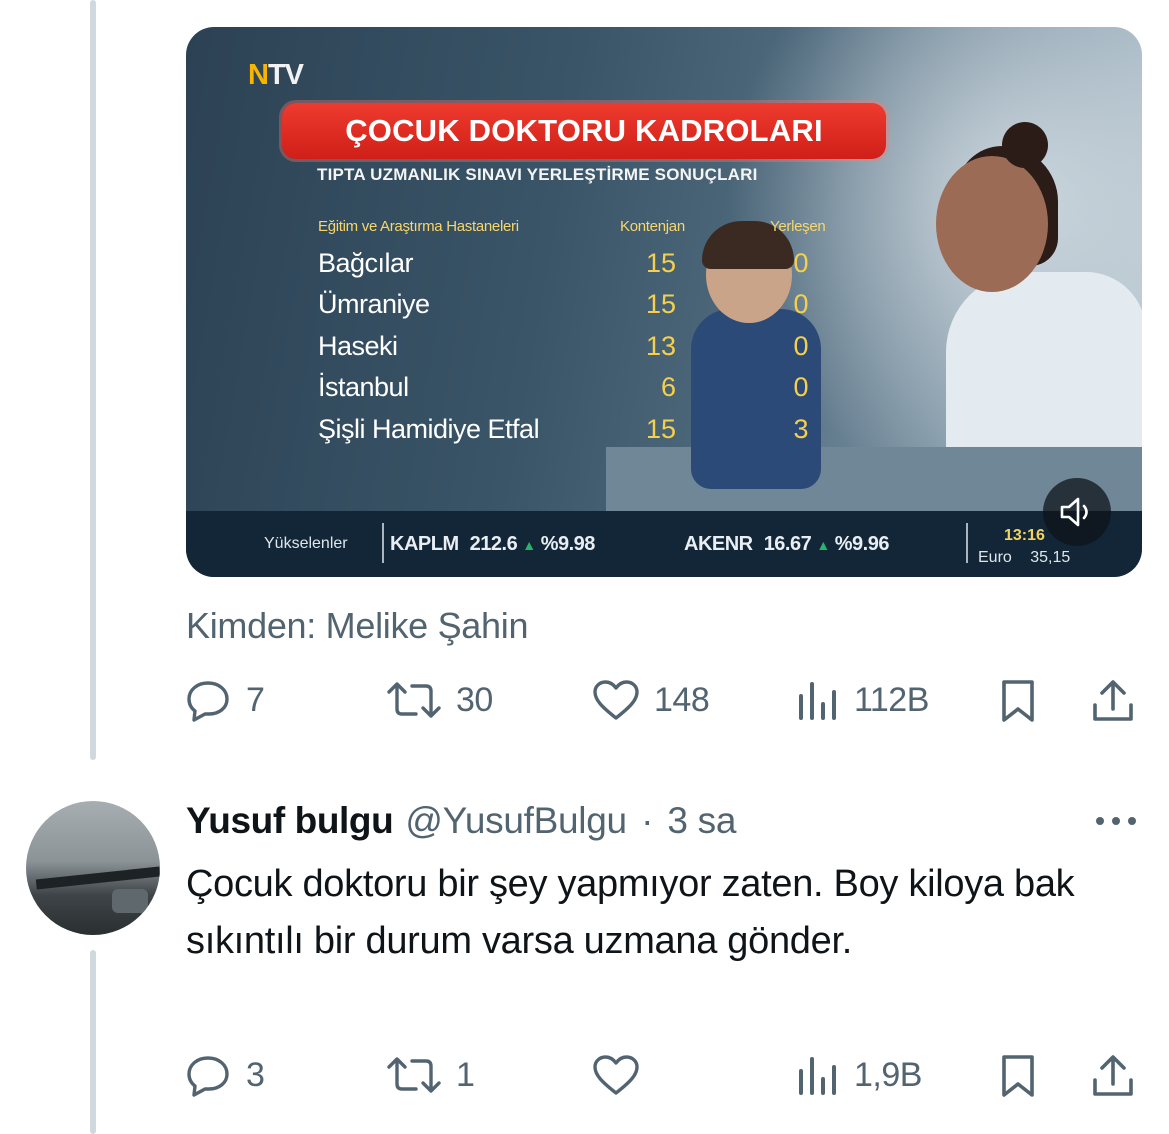  What do you see at coordinates (429, 429) in the screenshot?
I see `table-row-name: Şişli Hamidiye Etfal` at bounding box center [429, 429].